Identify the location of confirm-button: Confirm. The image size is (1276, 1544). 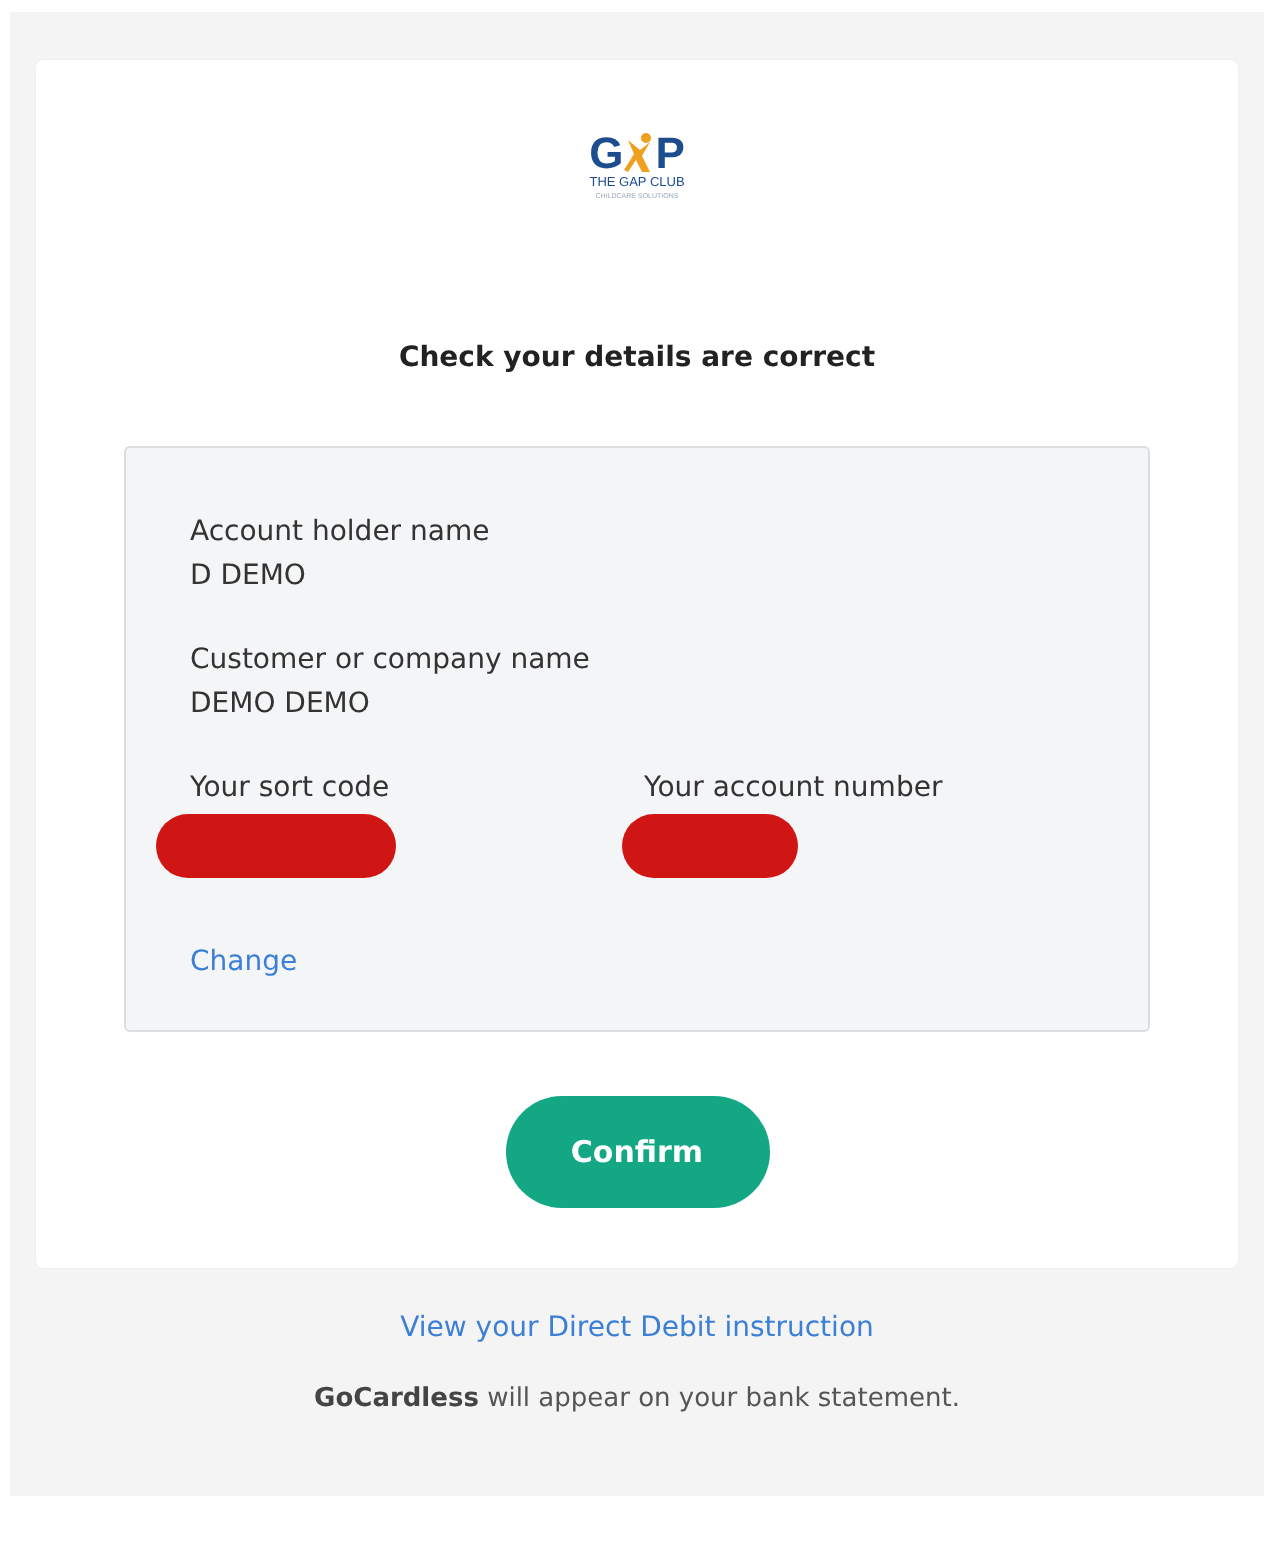
(637, 1152).